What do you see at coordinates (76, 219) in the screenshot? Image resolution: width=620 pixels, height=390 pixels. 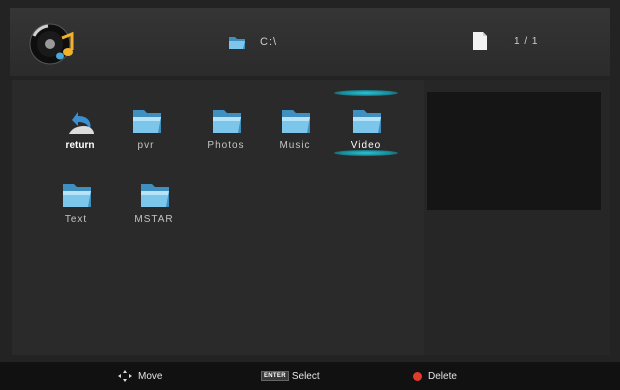 I see `item-label: Text` at bounding box center [76, 219].